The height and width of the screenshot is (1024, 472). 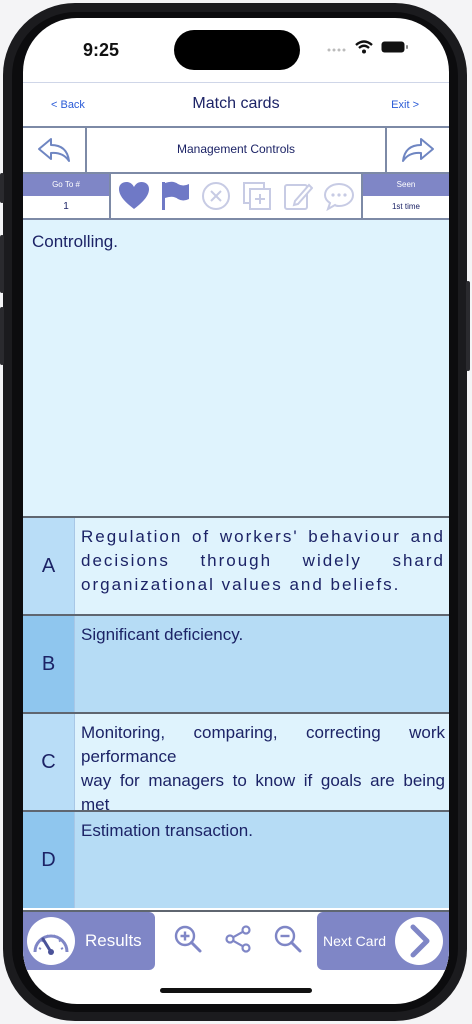 What do you see at coordinates (419, 941) in the screenshot?
I see `chevron-right-icon` at bounding box center [419, 941].